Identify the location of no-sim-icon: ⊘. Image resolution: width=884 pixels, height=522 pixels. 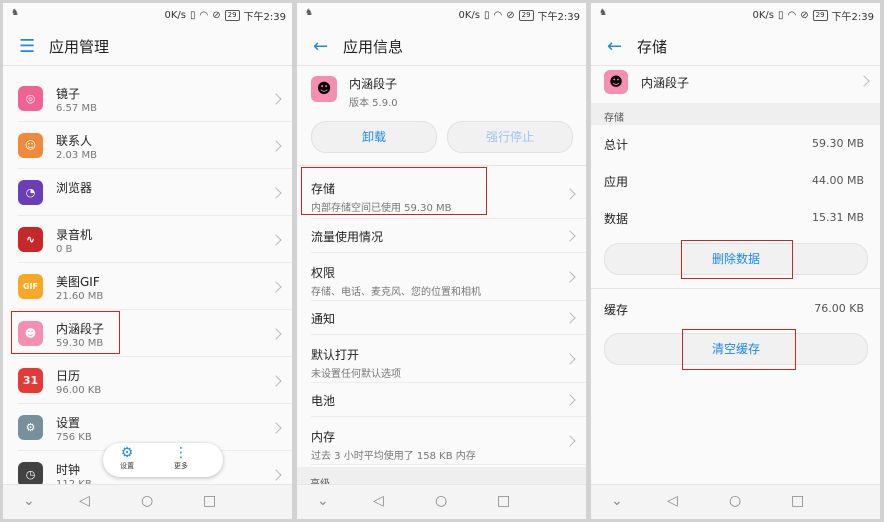
(510, 15).